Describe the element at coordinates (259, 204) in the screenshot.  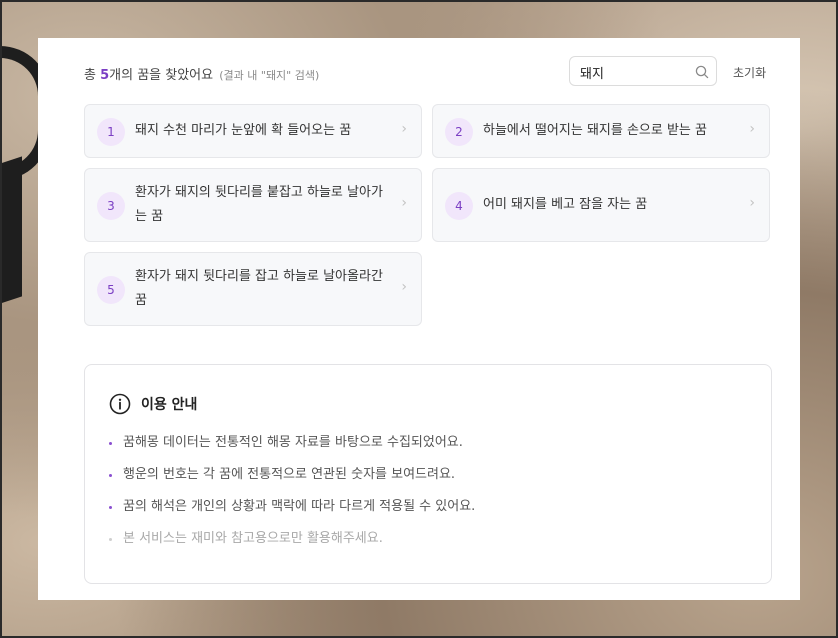
I see `result-title: 환자가 돼지의 뒷다리를 붙잡고 하늘로 날아가는 꿈` at that location.